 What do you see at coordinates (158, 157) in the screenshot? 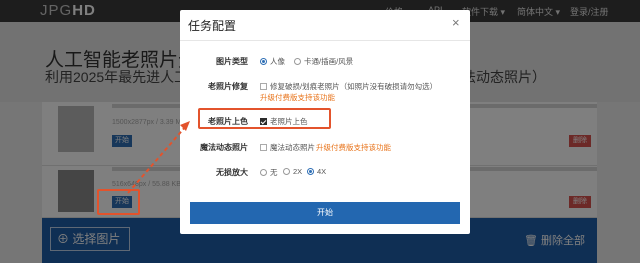
I see `annotation-arrow` at bounding box center [158, 157].